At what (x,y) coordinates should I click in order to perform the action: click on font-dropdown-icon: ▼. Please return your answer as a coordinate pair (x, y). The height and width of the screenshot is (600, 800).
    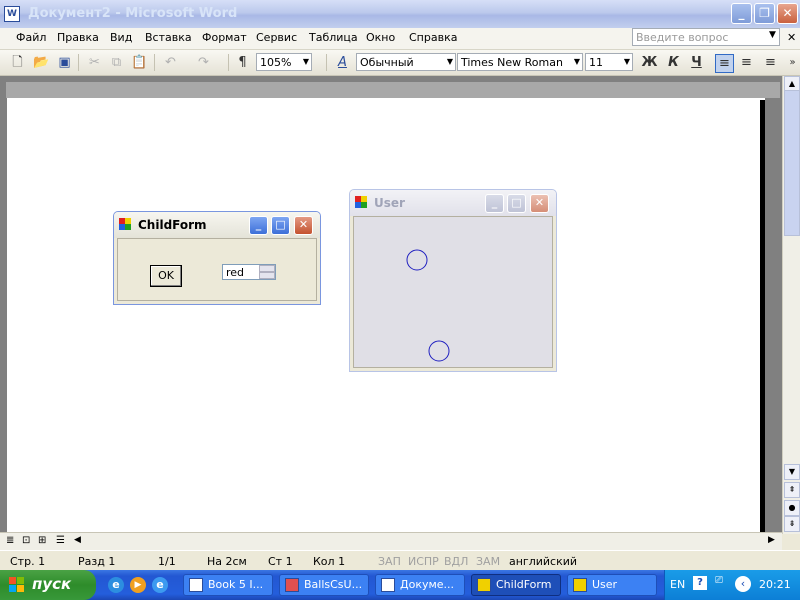
    Looking at the image, I should click on (577, 61).